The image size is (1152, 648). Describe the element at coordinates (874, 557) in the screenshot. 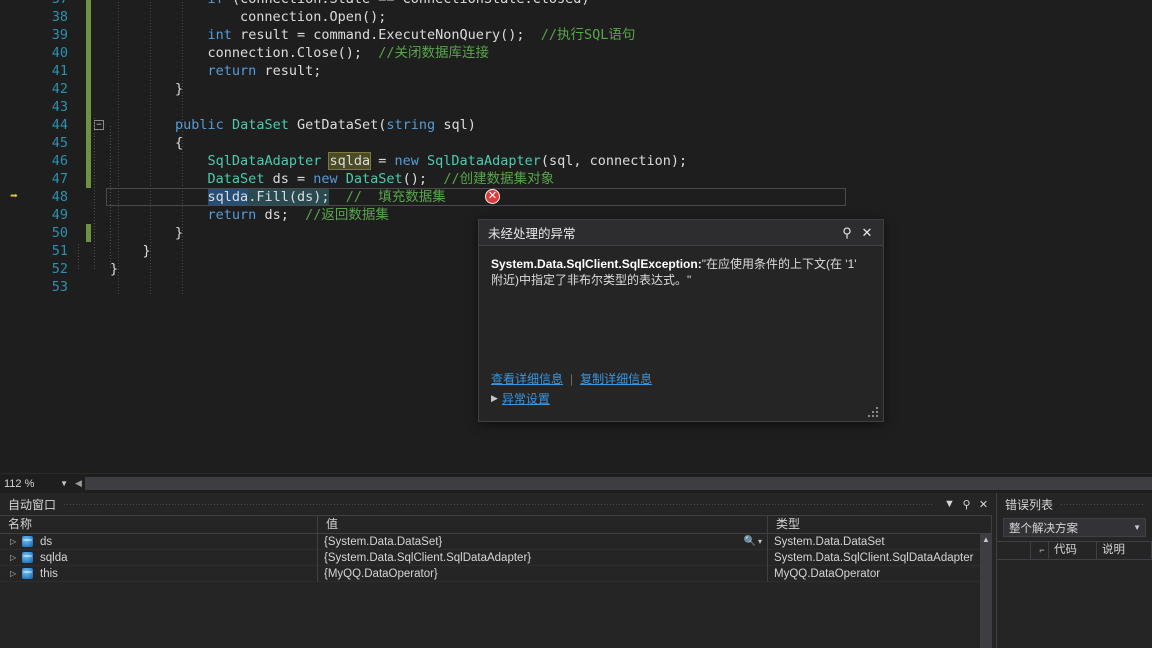

I see `variable-type: System.Data.SqlClient.SqlDataAdapter` at that location.